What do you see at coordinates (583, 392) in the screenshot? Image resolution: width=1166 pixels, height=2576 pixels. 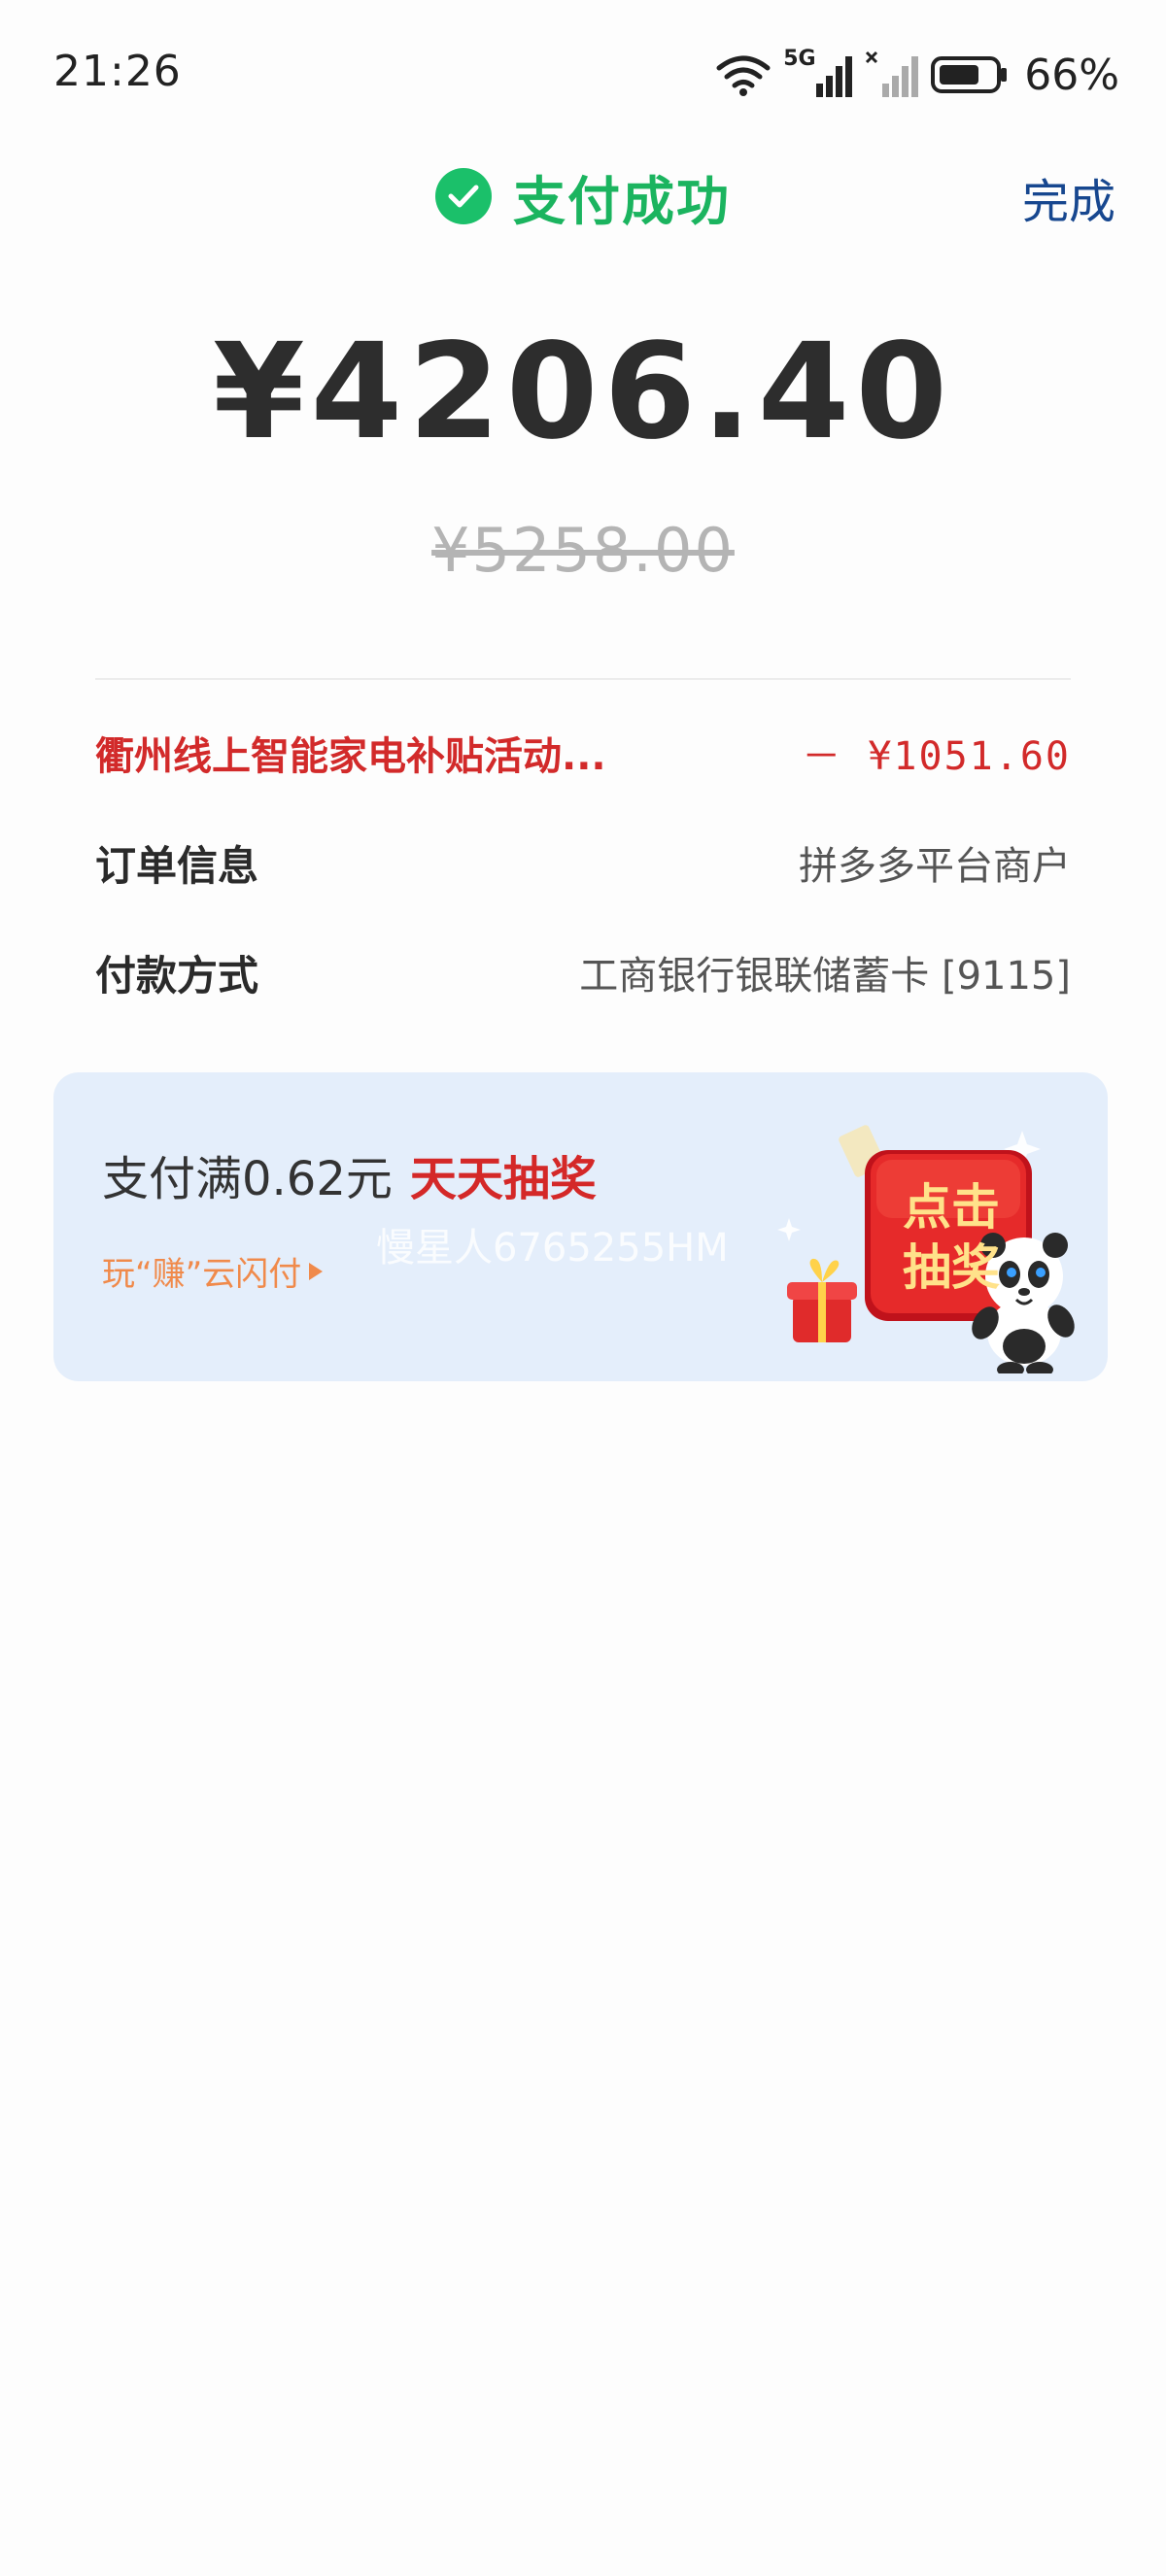 I see `paid-amount: ¥4206.40` at bounding box center [583, 392].